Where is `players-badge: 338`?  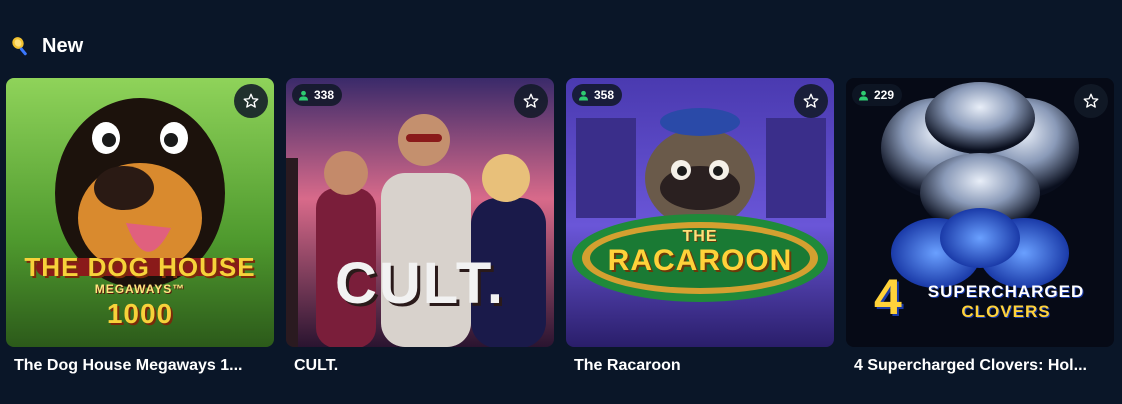
players-badge: 338 is located at coordinates (317, 95).